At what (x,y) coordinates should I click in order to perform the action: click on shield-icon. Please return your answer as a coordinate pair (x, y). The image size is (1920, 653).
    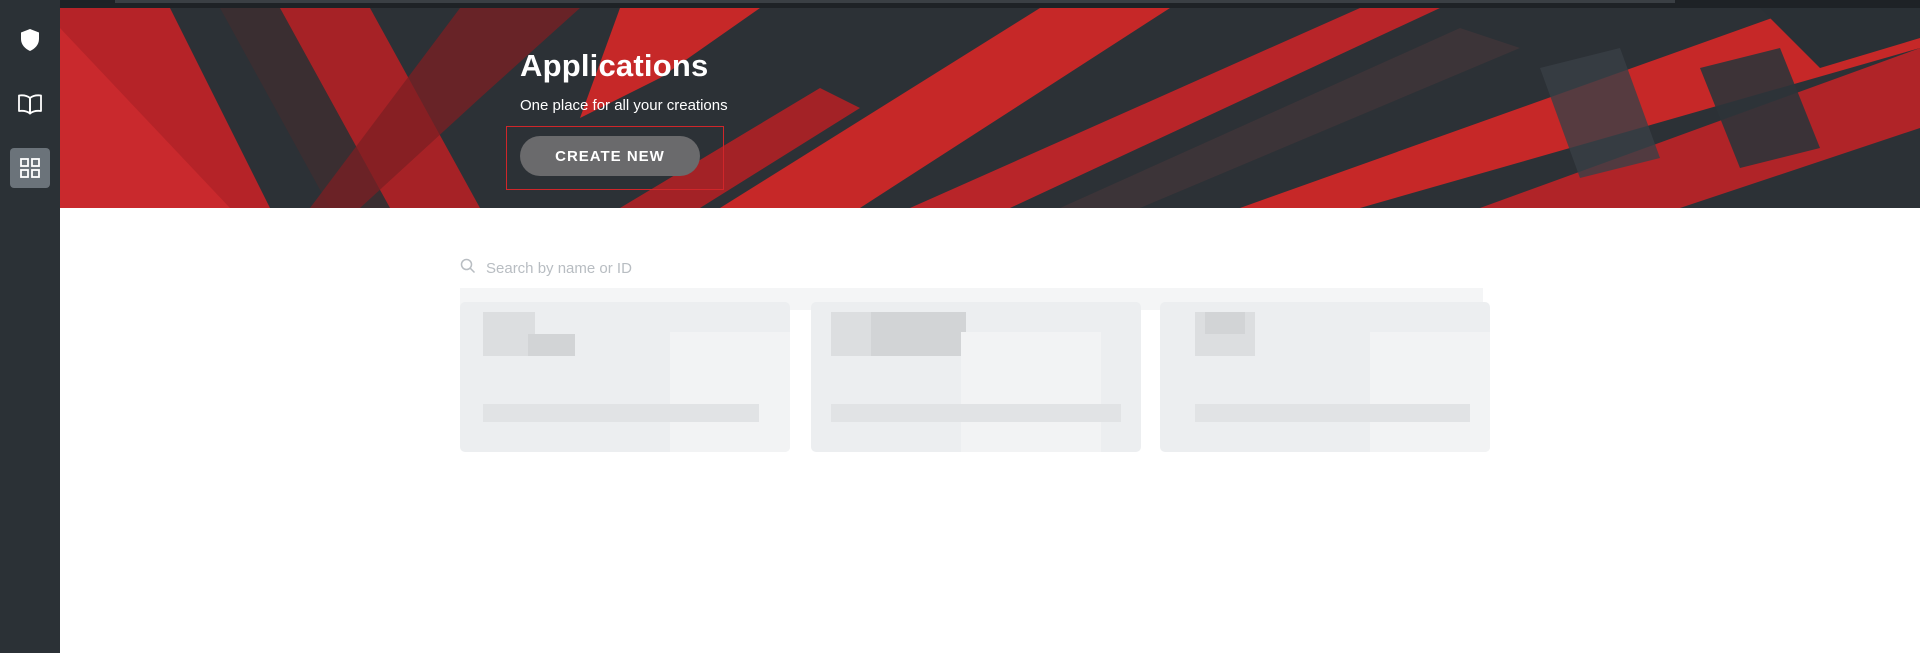
    Looking at the image, I should click on (30, 40).